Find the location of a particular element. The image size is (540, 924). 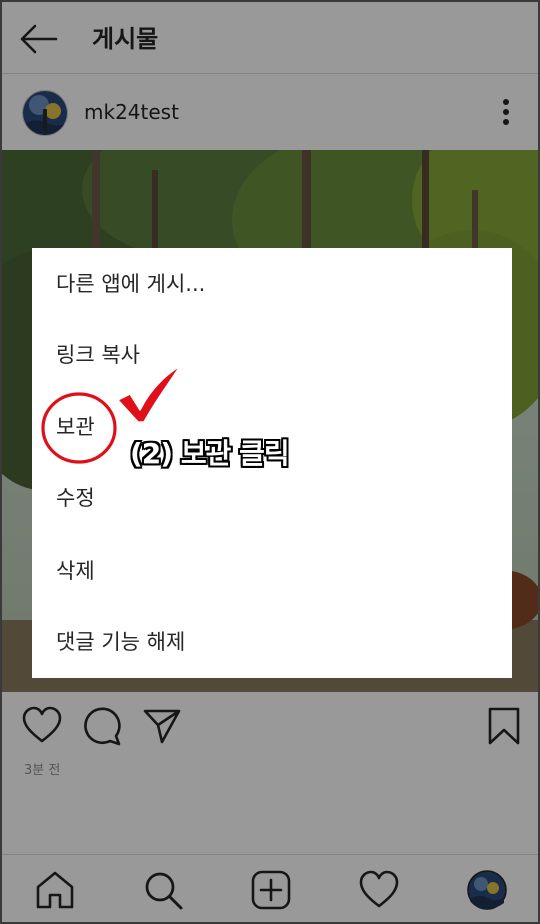

menu-item-edit: 수정 is located at coordinates (266, 498).